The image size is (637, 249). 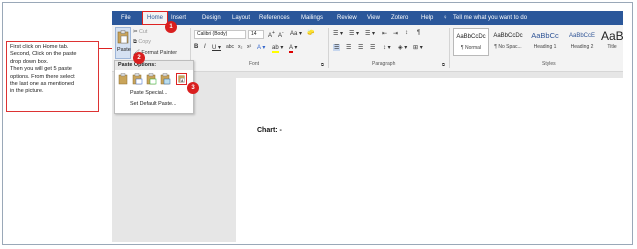 I want to click on style-sample: AaBbCc, so click(x=545, y=35).